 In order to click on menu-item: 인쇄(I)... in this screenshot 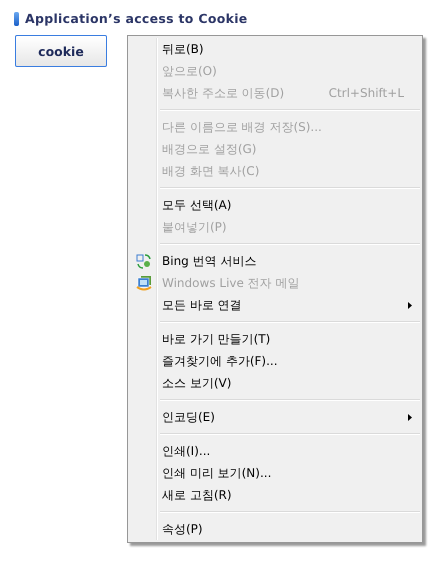, I will do `click(275, 451)`.